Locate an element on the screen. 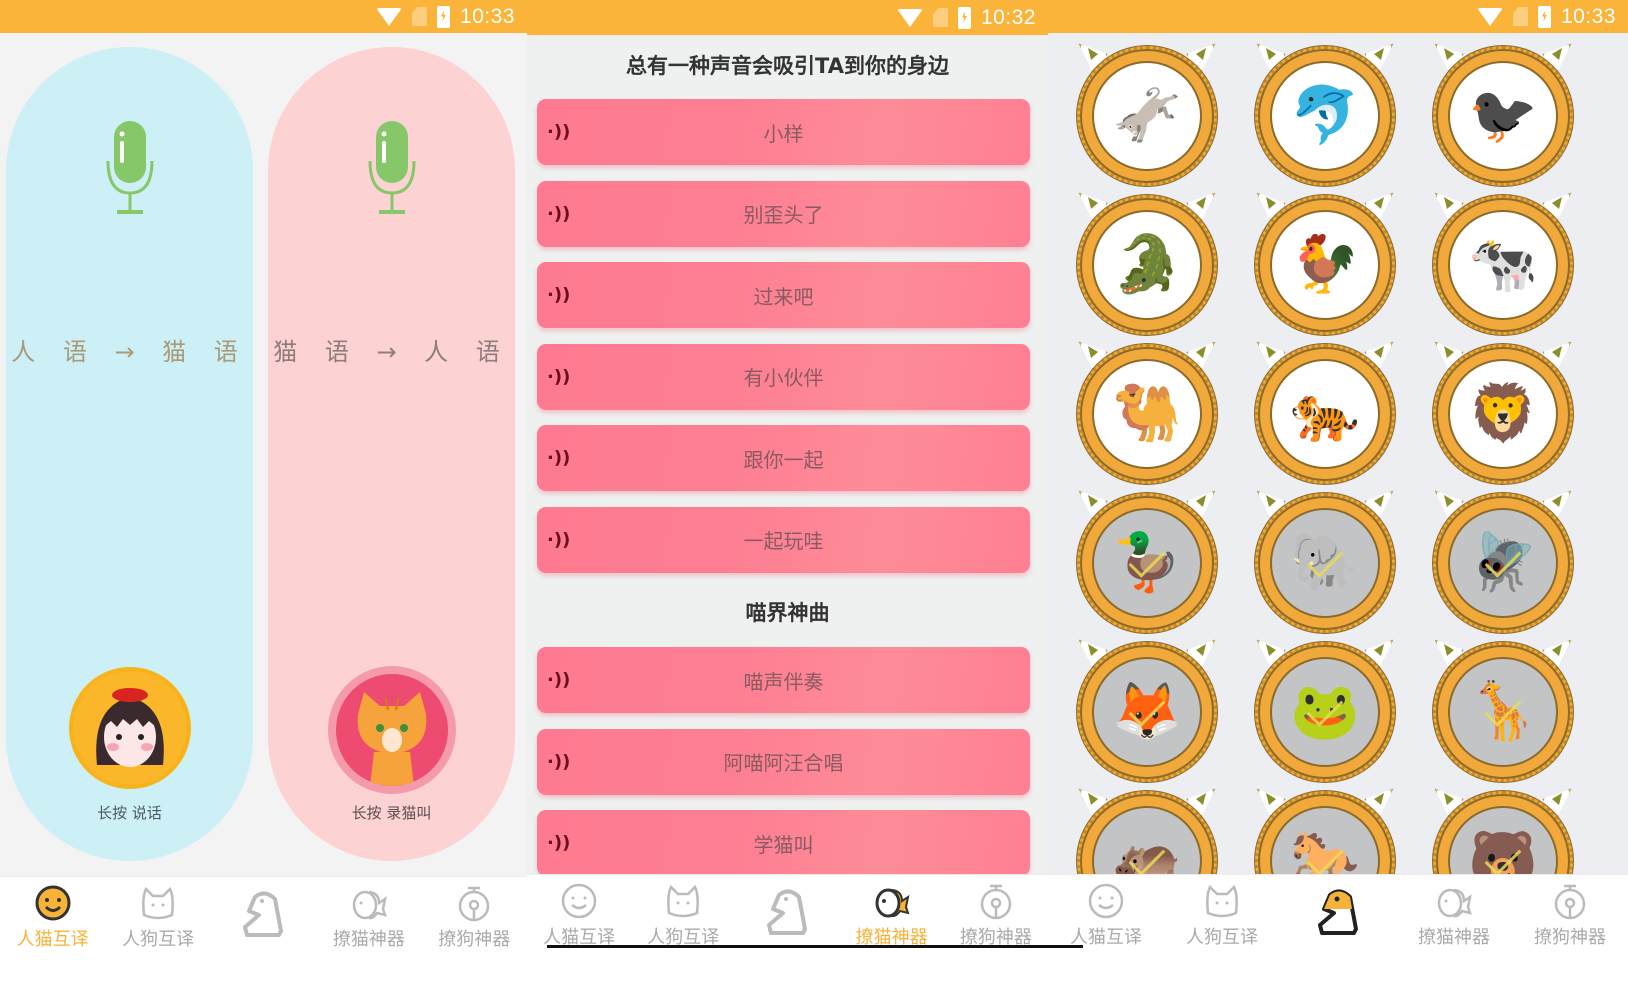  badge-frame: 🐅 is located at coordinates (1325, 414).